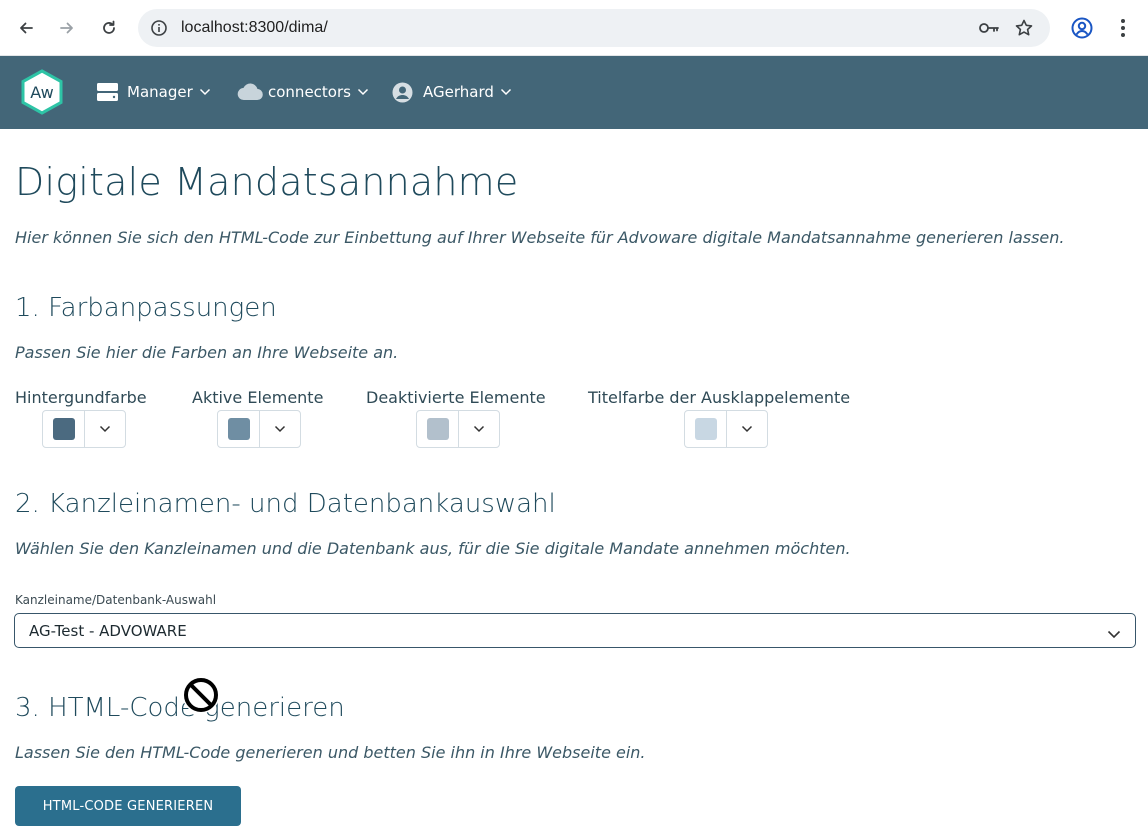 This screenshot has width=1148, height=831. What do you see at coordinates (26, 28) in the screenshot?
I see `back-arrow-icon` at bounding box center [26, 28].